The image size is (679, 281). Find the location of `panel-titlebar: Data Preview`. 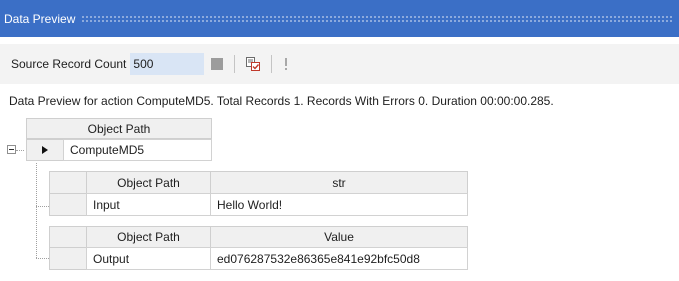

panel-titlebar: Data Preview is located at coordinates (339, 18).